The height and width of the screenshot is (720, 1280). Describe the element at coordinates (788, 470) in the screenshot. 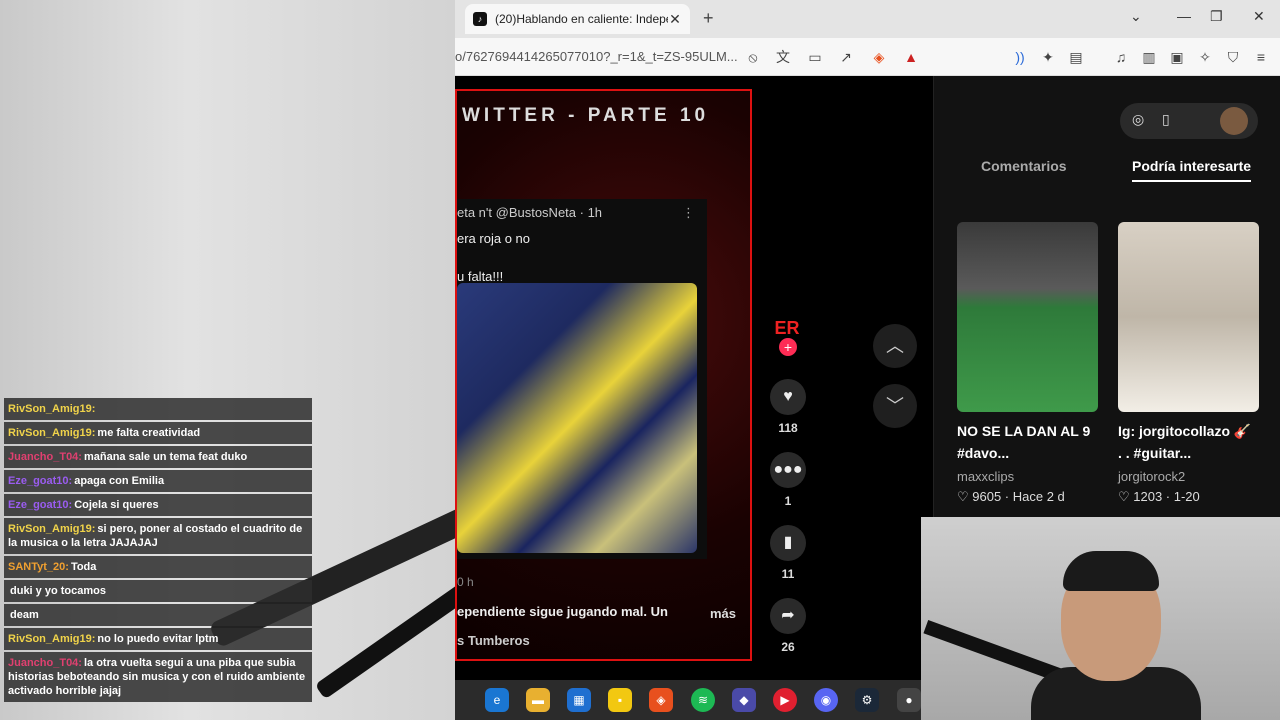

I see `comment-icon: ●●●` at that location.